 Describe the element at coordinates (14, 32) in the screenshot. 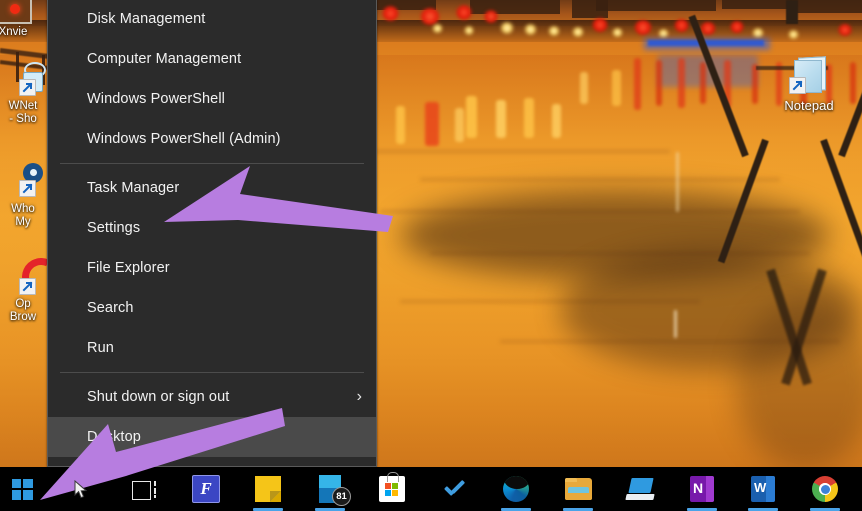

I see `desktop-icon-label: Xnvie` at that location.